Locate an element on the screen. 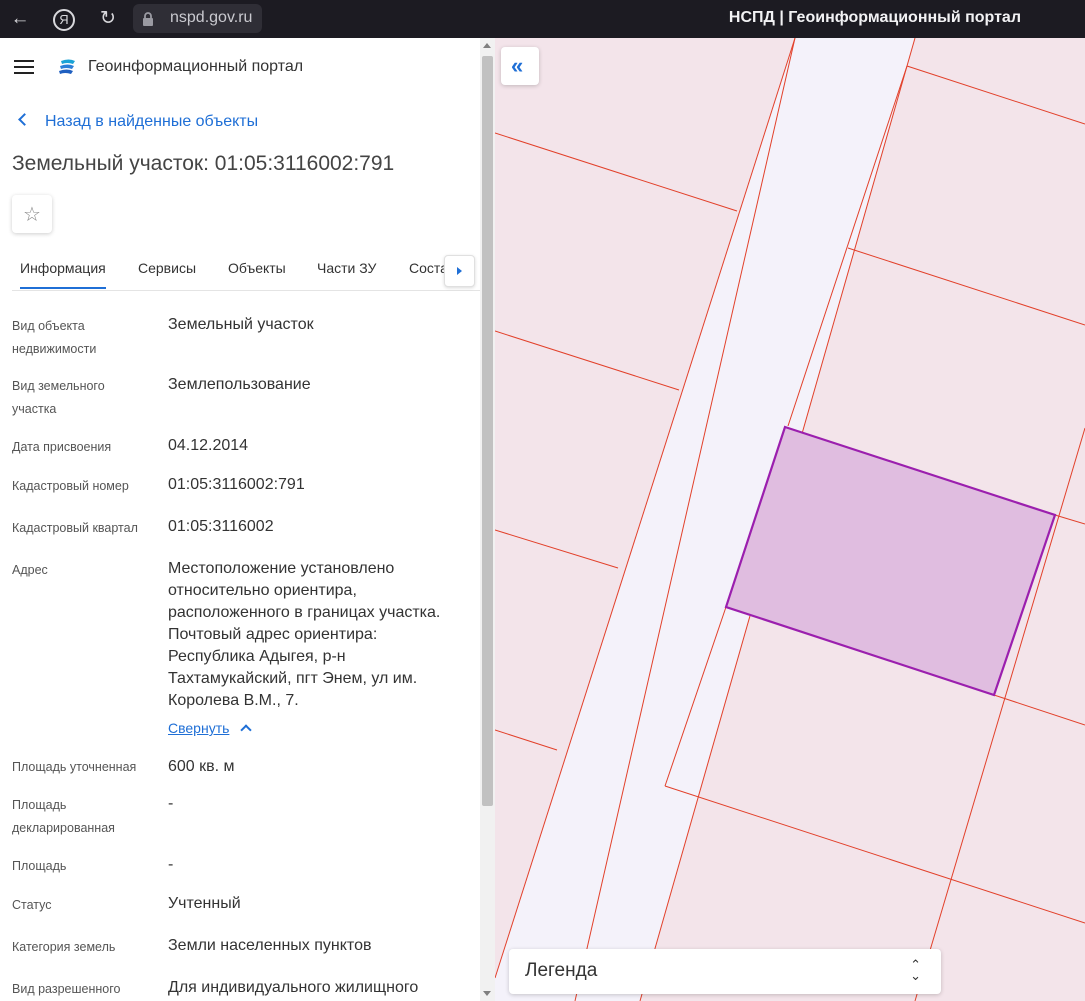 This screenshot has width=1085, height=1001. collapse-panel-button: « is located at coordinates (520, 66).